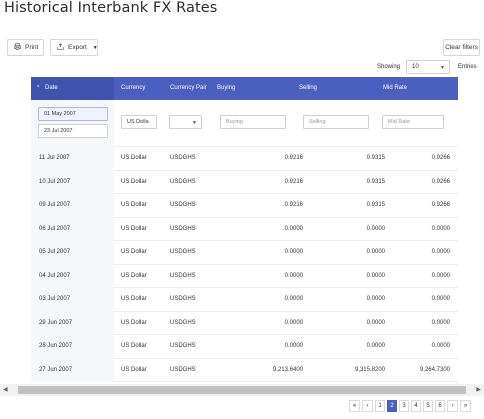 This screenshot has width=484, height=419. Describe the element at coordinates (287, 369) in the screenshot. I see `cell-buying: 9,213.6400` at that location.